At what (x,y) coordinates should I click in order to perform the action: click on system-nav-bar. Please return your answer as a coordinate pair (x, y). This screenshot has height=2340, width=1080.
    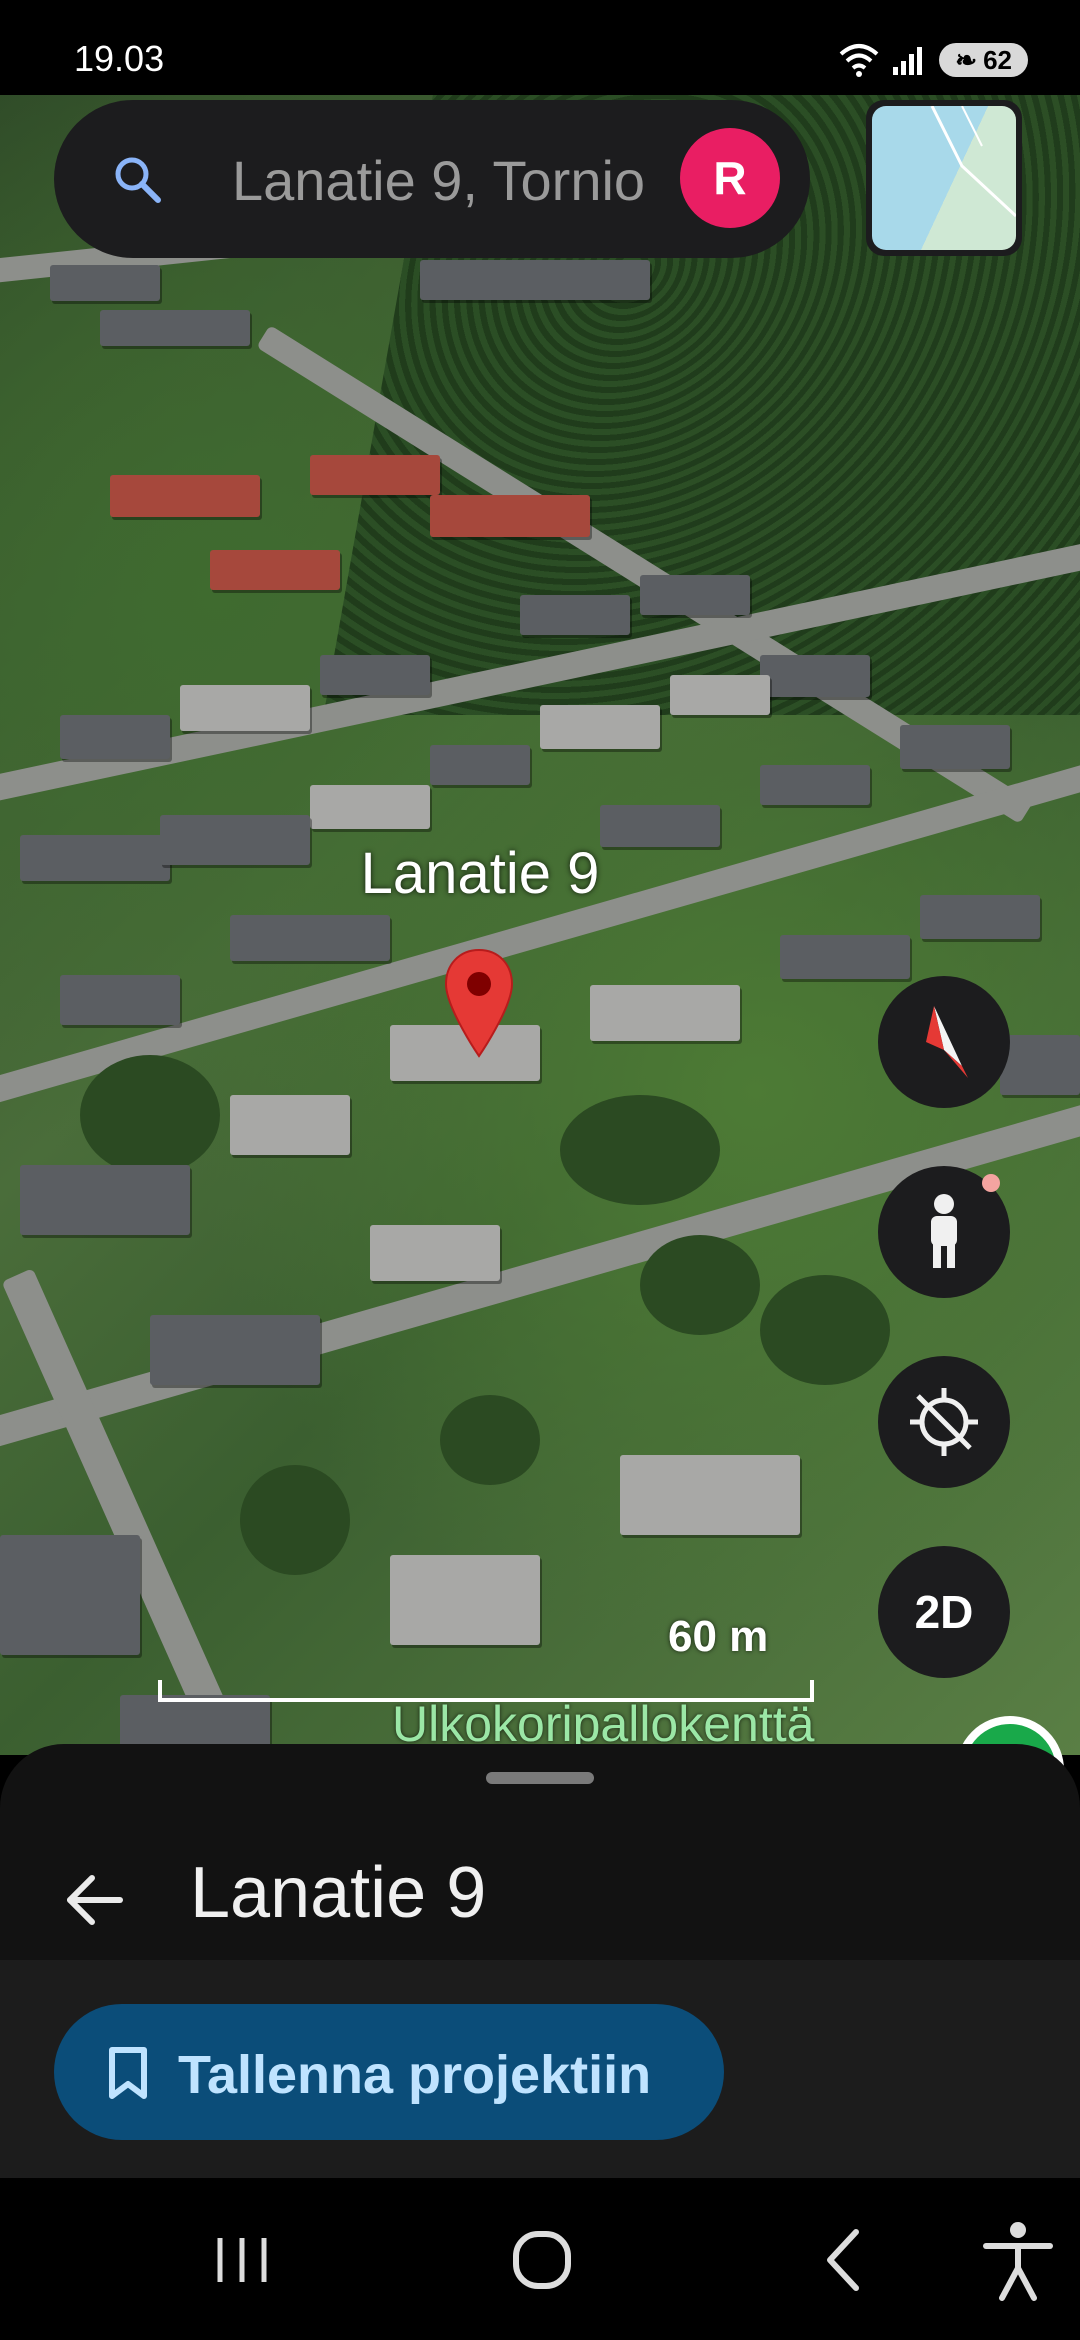
    Looking at the image, I should click on (540, 2259).